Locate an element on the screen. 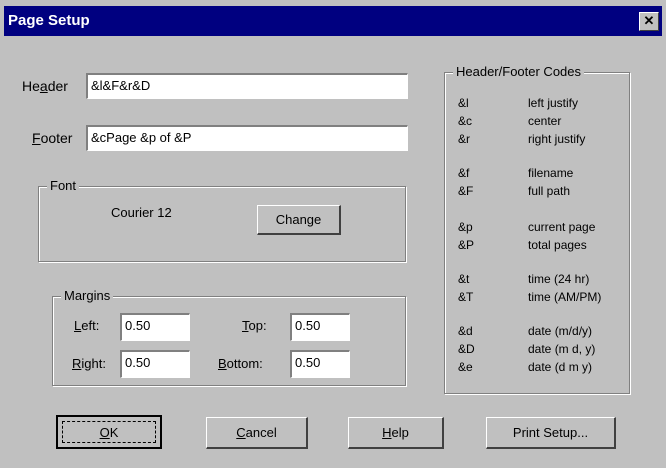 This screenshot has width=666, height=468. right-margin-input: 0.50 is located at coordinates (155, 364).